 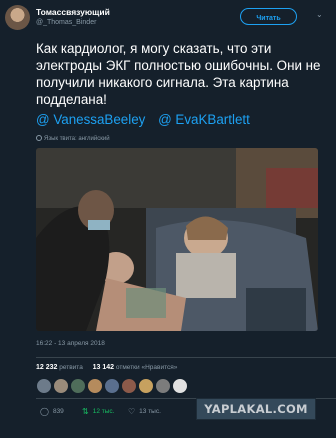 I want to click on tweet-stats: 12 232 ретвита 13 142 отметки «Нравится», so click(x=106, y=367).